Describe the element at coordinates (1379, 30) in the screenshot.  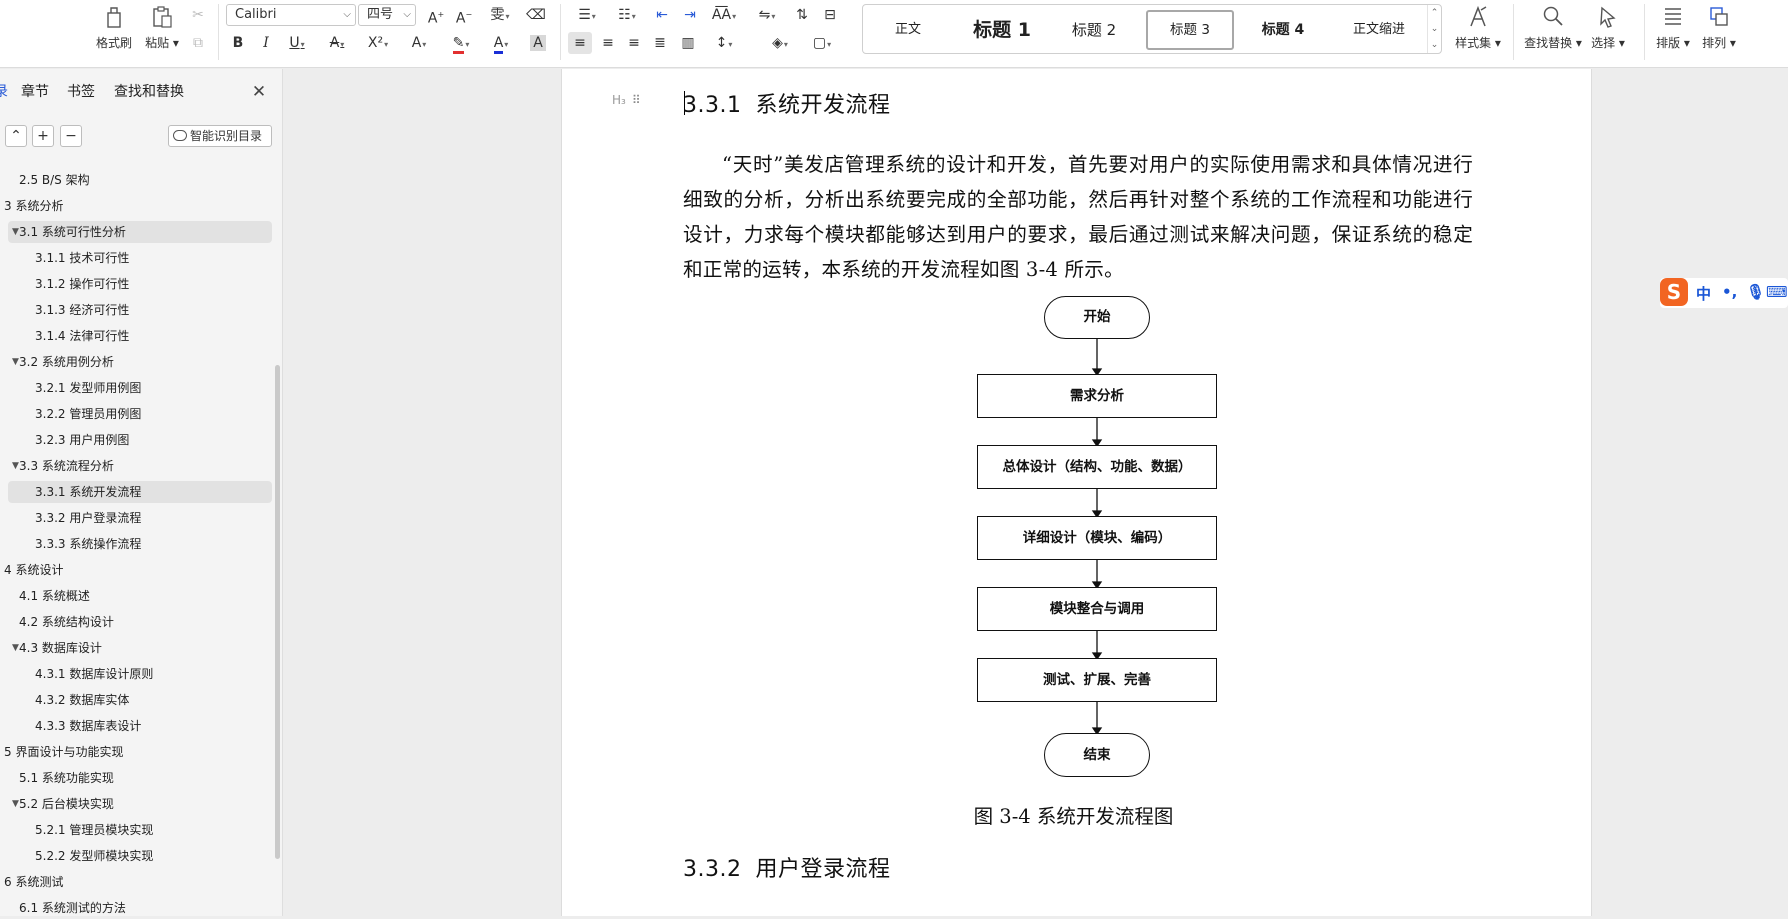
I see `style-body-indent: 正文缩进` at that location.